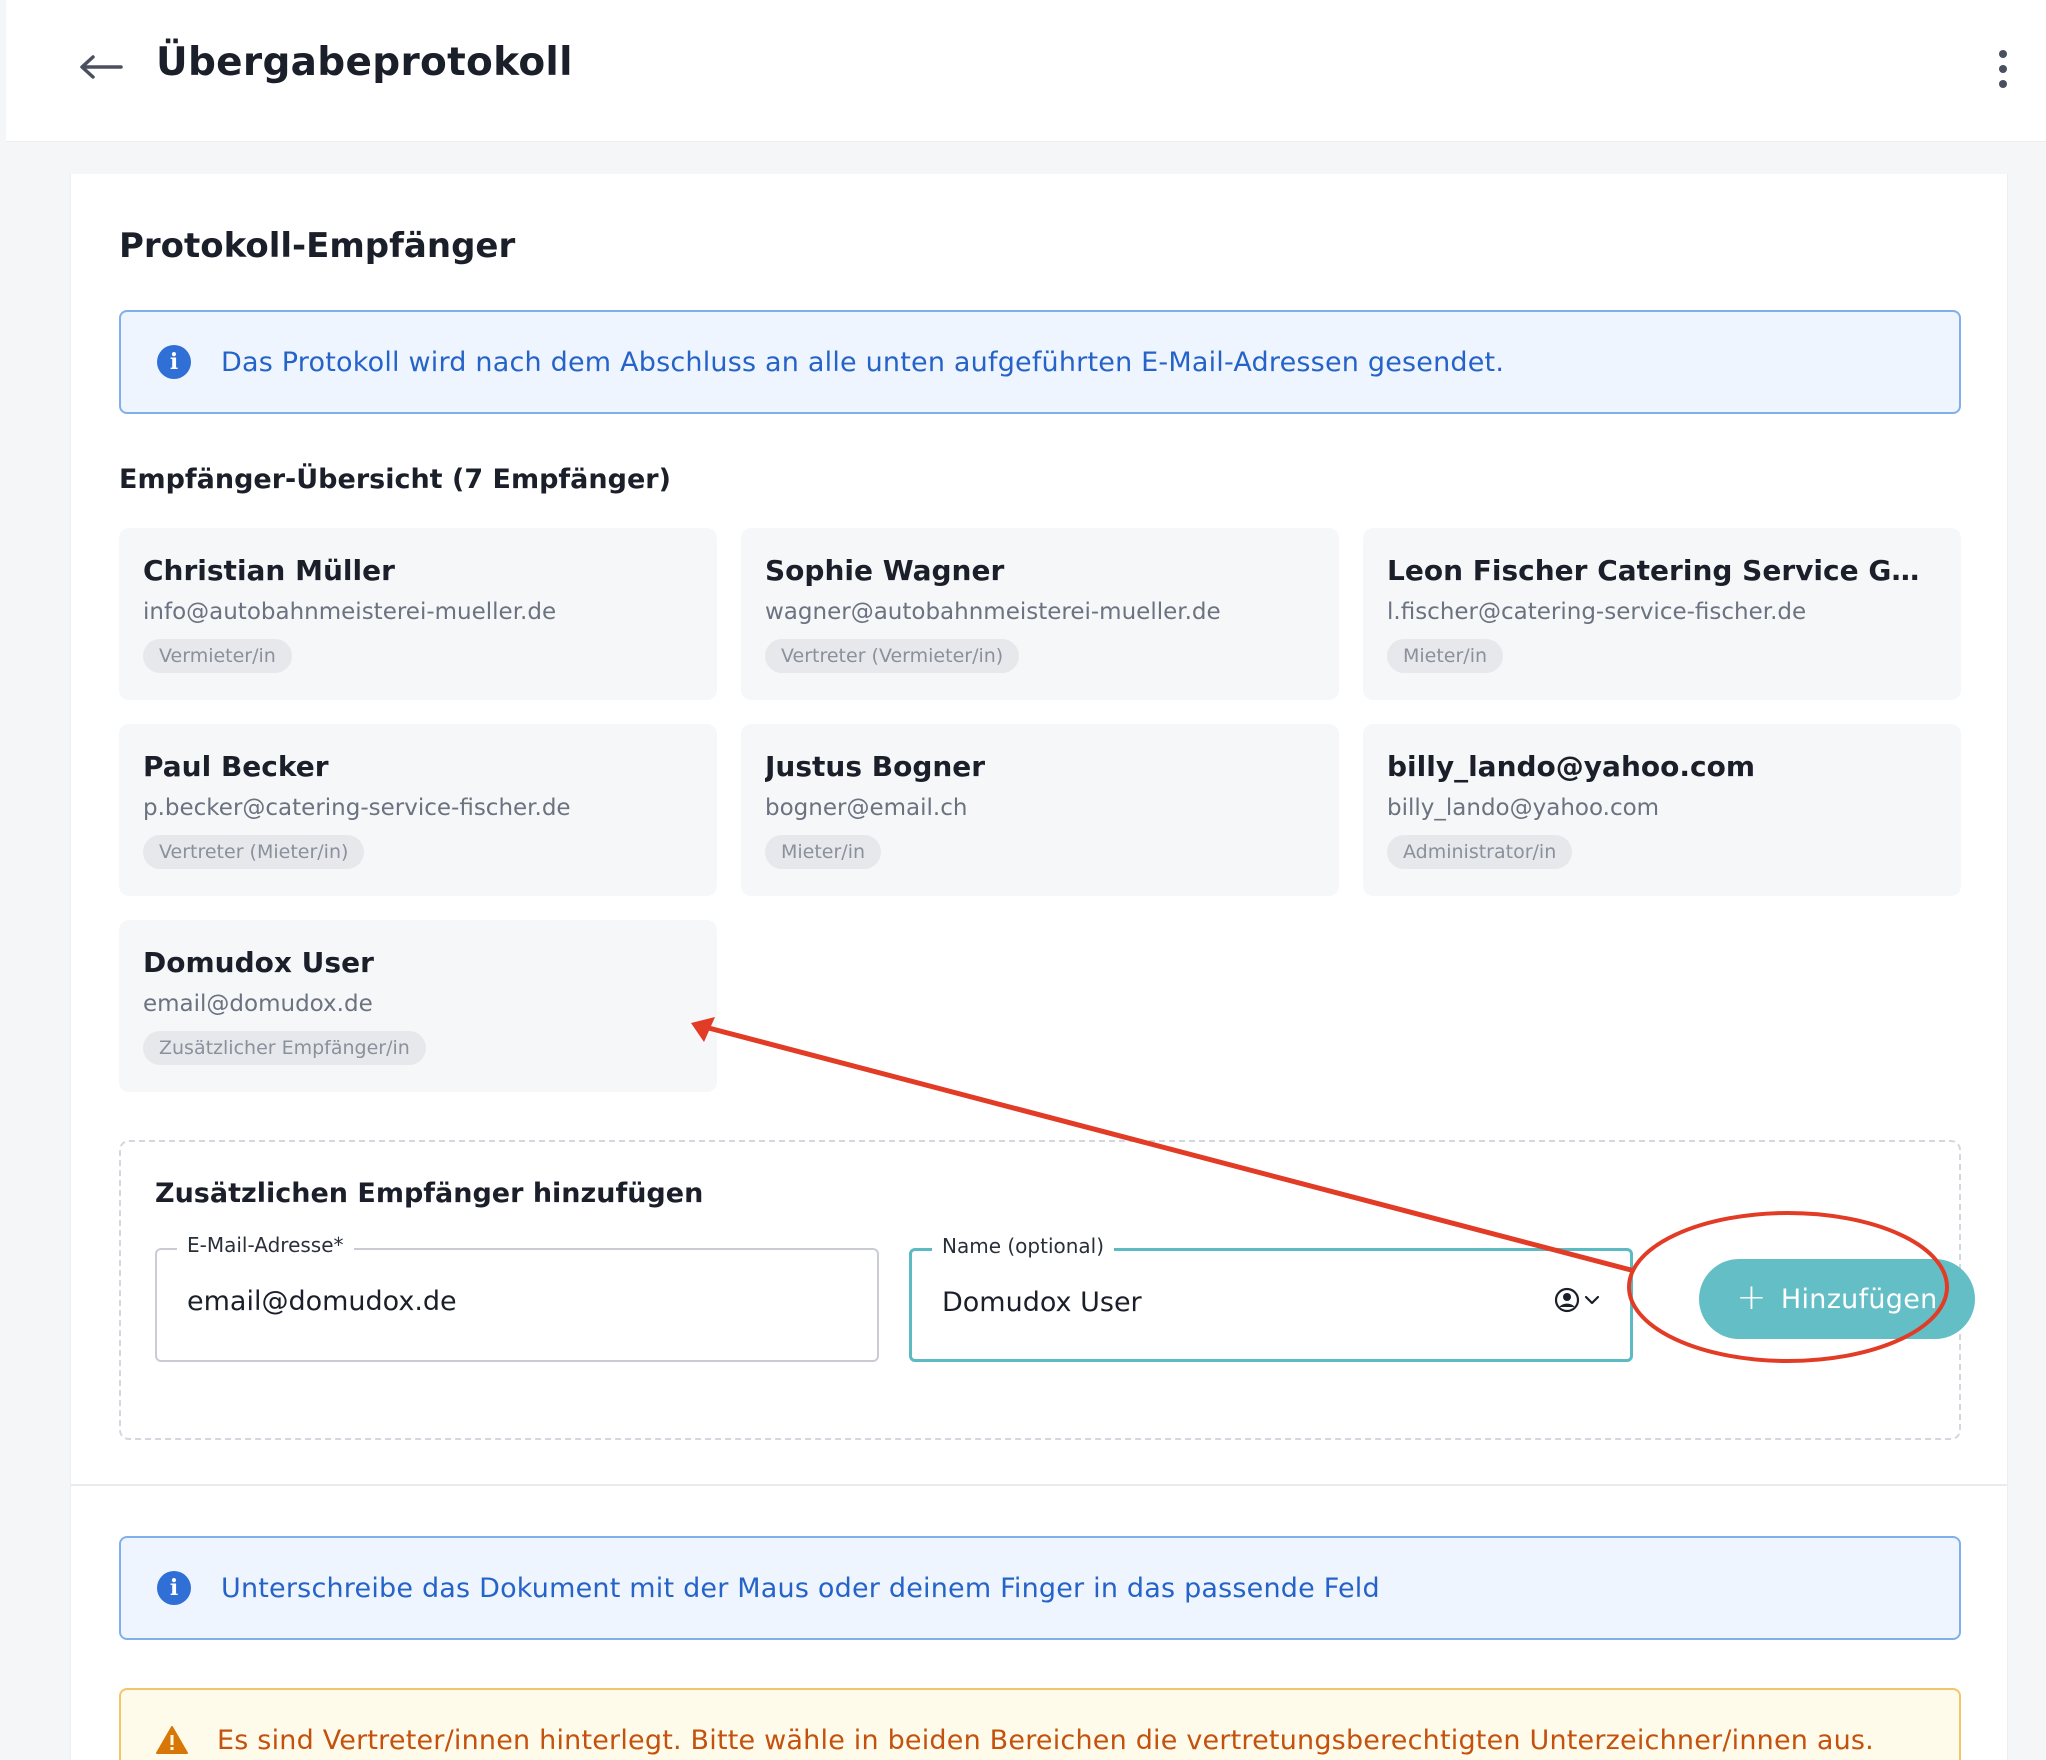  I want to click on user-circle-icon, so click(1567, 1300).